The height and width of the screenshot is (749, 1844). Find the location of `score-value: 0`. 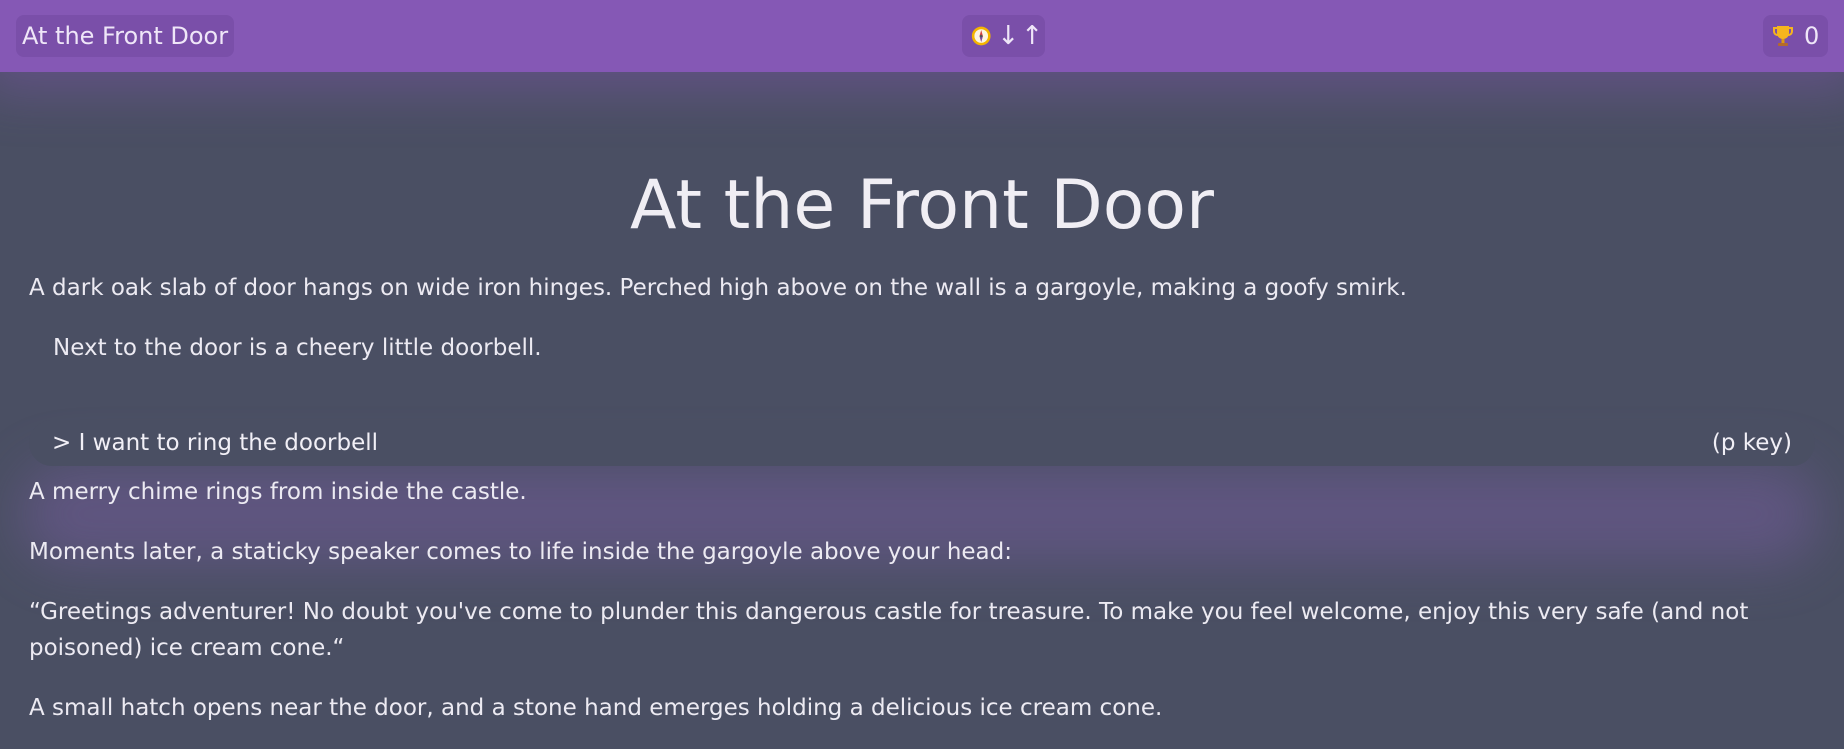

score-value: 0 is located at coordinates (1812, 36).